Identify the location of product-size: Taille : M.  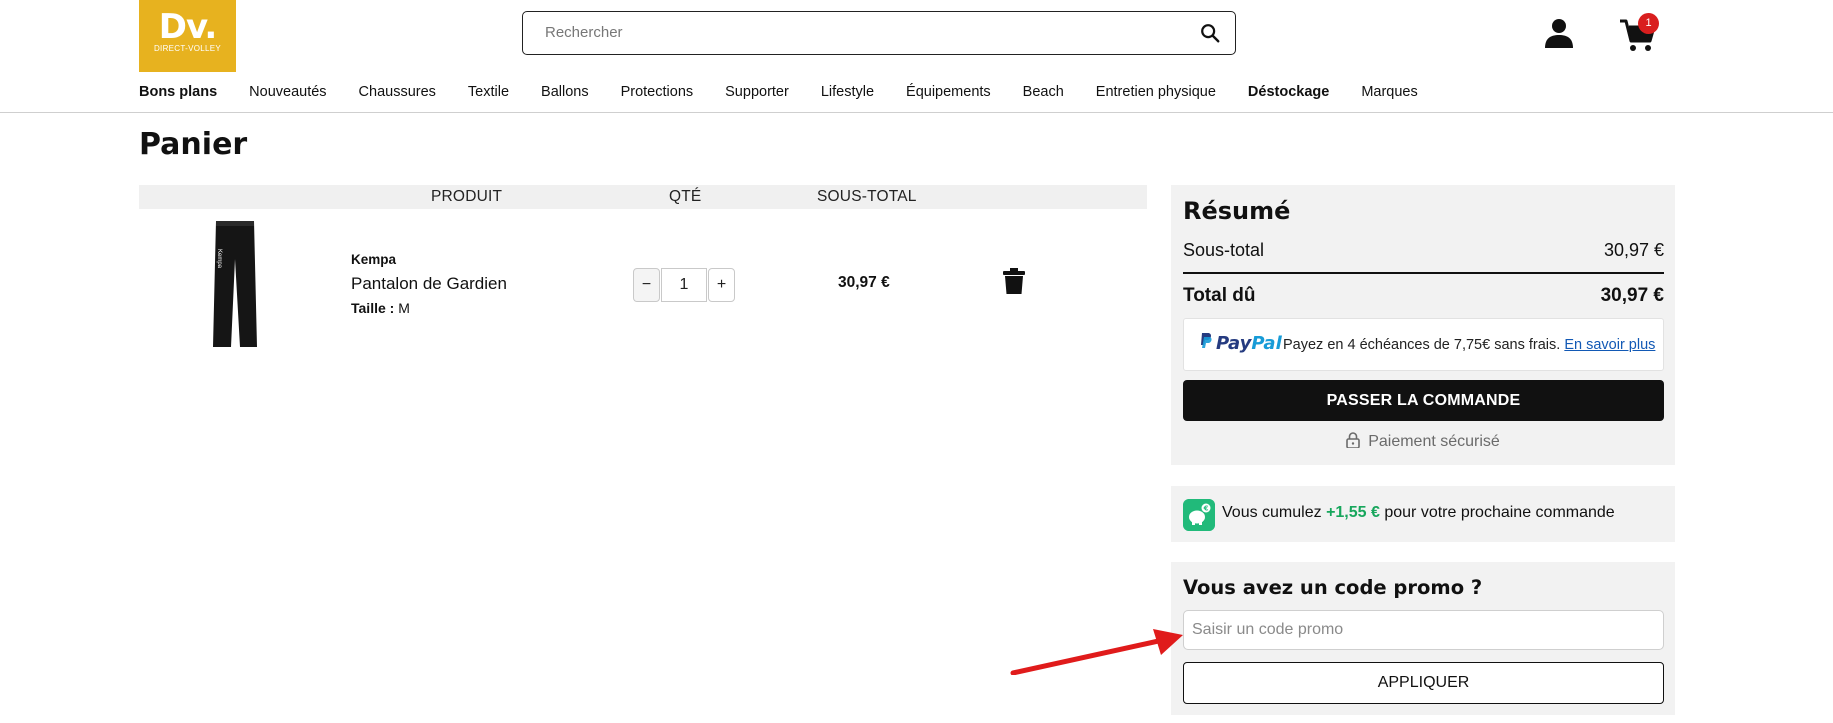
(380, 308).